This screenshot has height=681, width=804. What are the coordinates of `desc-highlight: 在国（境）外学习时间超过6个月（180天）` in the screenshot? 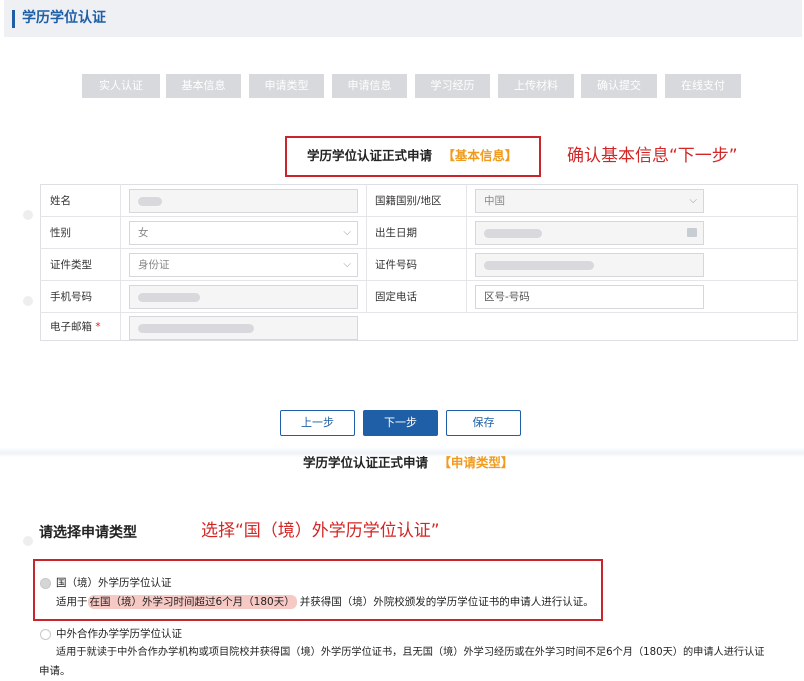 It's located at (192, 602).